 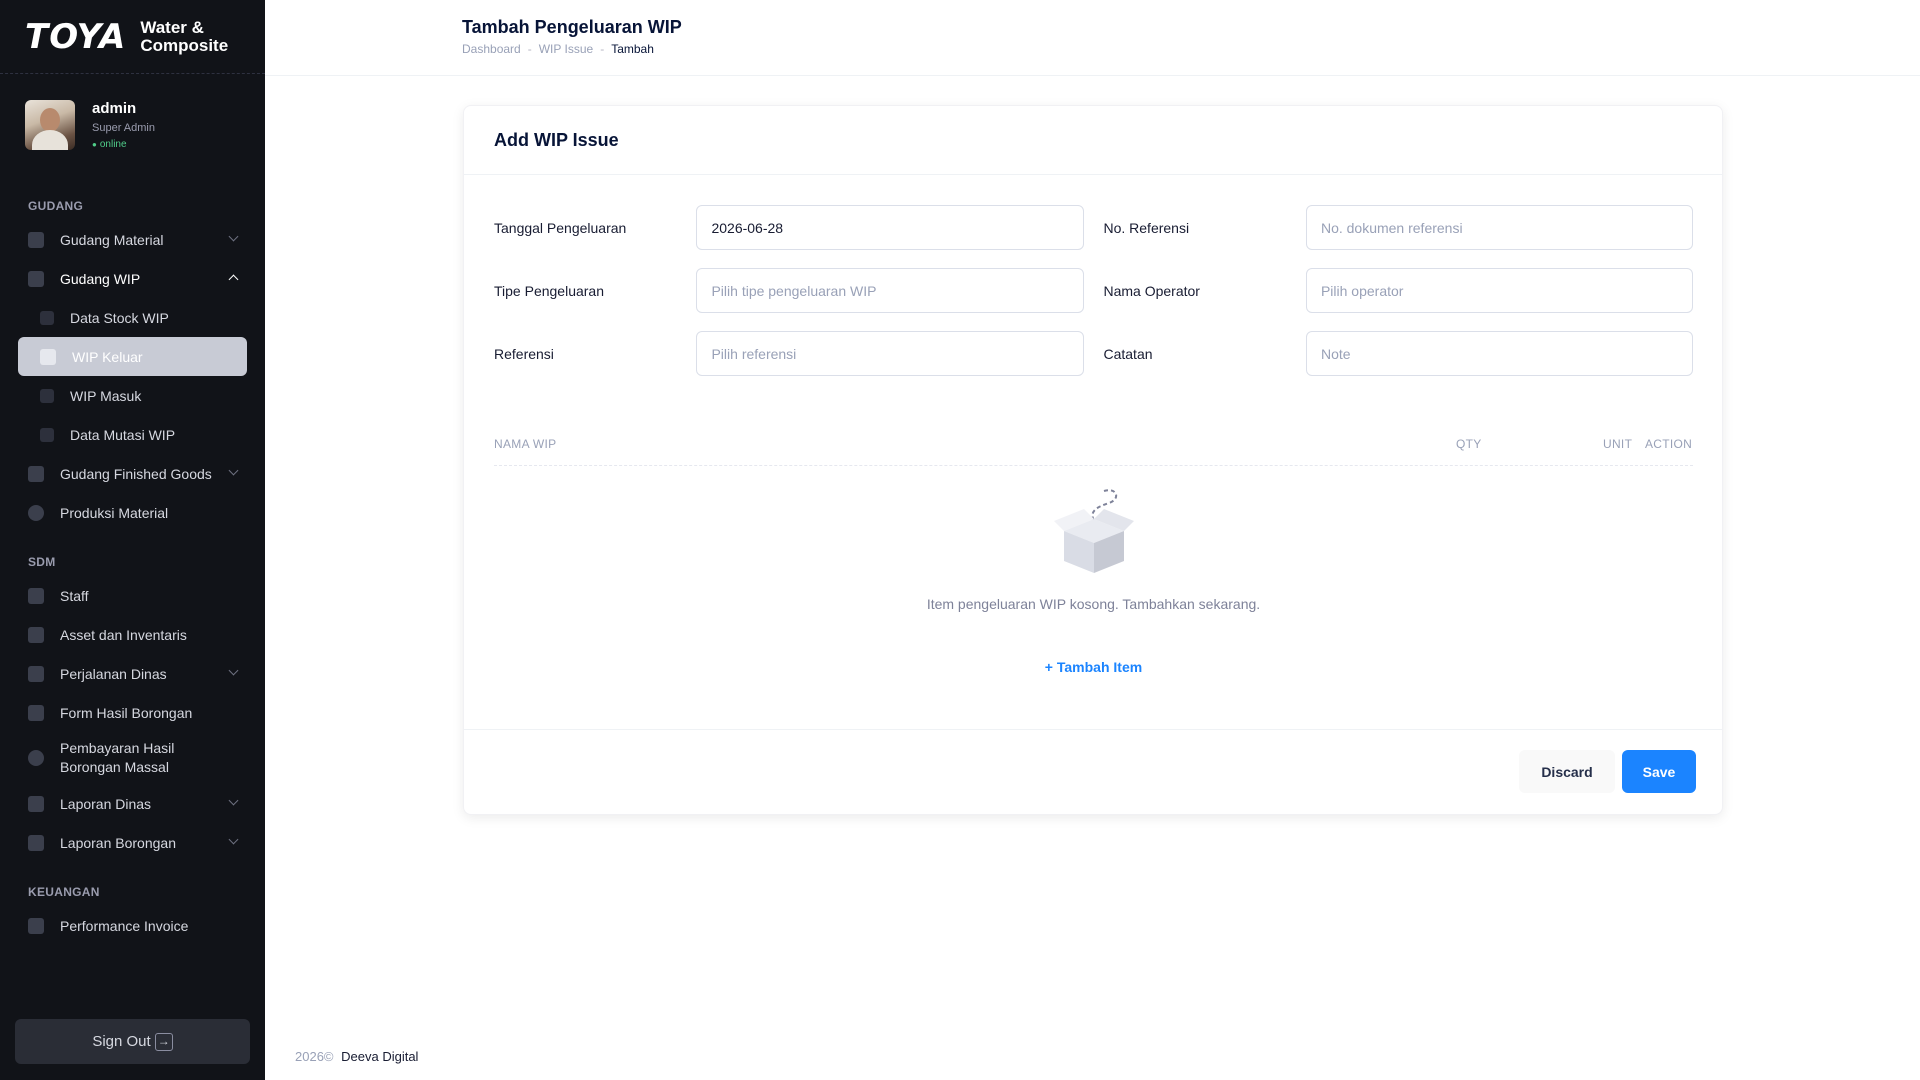 I want to click on breadcrumb-wip-issue: WIP Issue, so click(x=566, y=49).